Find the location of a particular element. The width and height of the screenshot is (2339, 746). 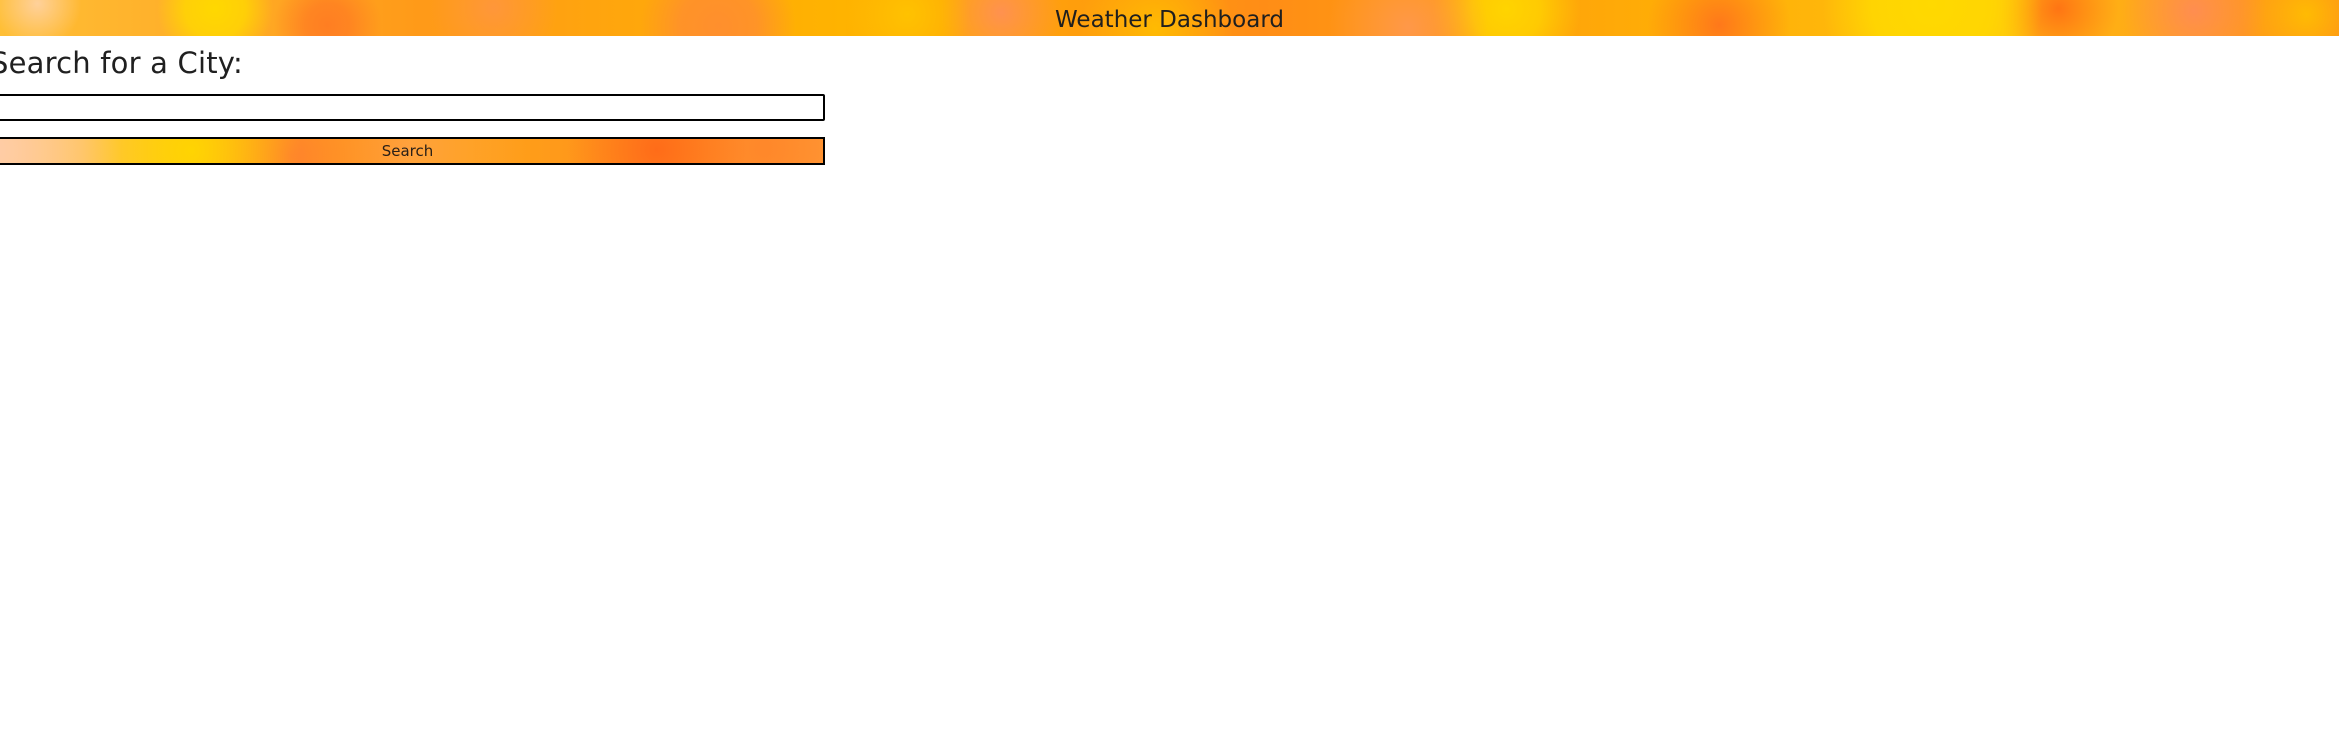

search-button: Search is located at coordinates (412, 151).